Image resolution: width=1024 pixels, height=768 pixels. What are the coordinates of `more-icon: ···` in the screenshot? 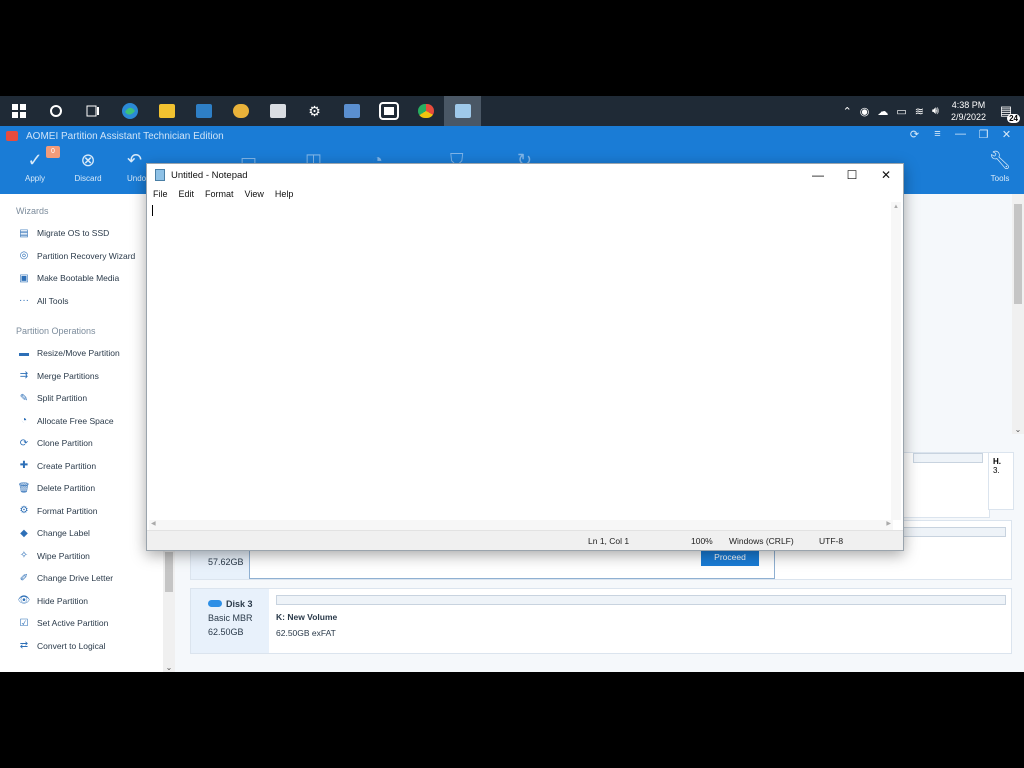 It's located at (24, 301).